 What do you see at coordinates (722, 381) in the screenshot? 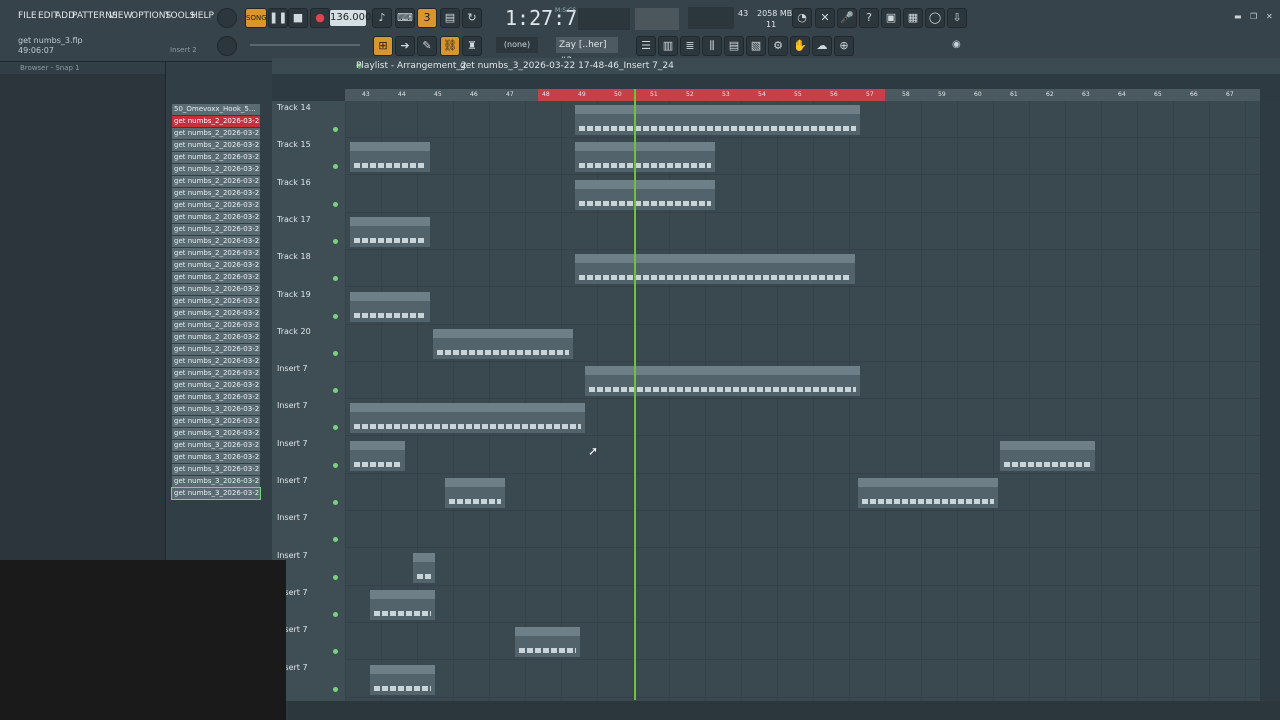
I see `playlist-clip: get numbs_3_2026-03-22 17-48-46_Insert 7` at bounding box center [722, 381].